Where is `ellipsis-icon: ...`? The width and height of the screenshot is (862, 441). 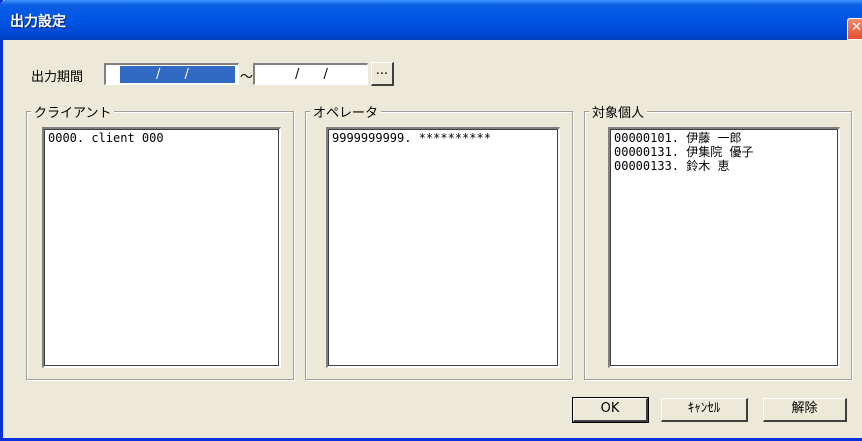 ellipsis-icon: ... is located at coordinates (382, 70).